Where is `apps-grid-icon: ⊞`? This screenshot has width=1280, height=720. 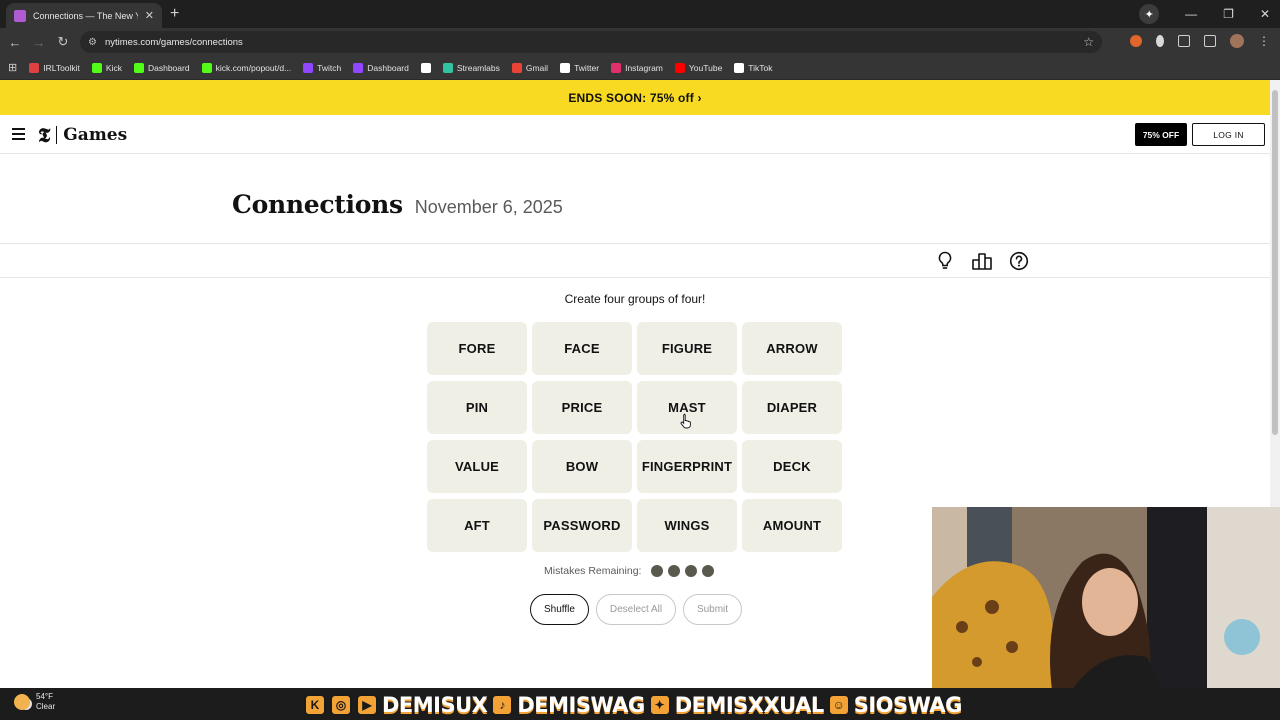
apps-grid-icon: ⊞ is located at coordinates (12, 67).